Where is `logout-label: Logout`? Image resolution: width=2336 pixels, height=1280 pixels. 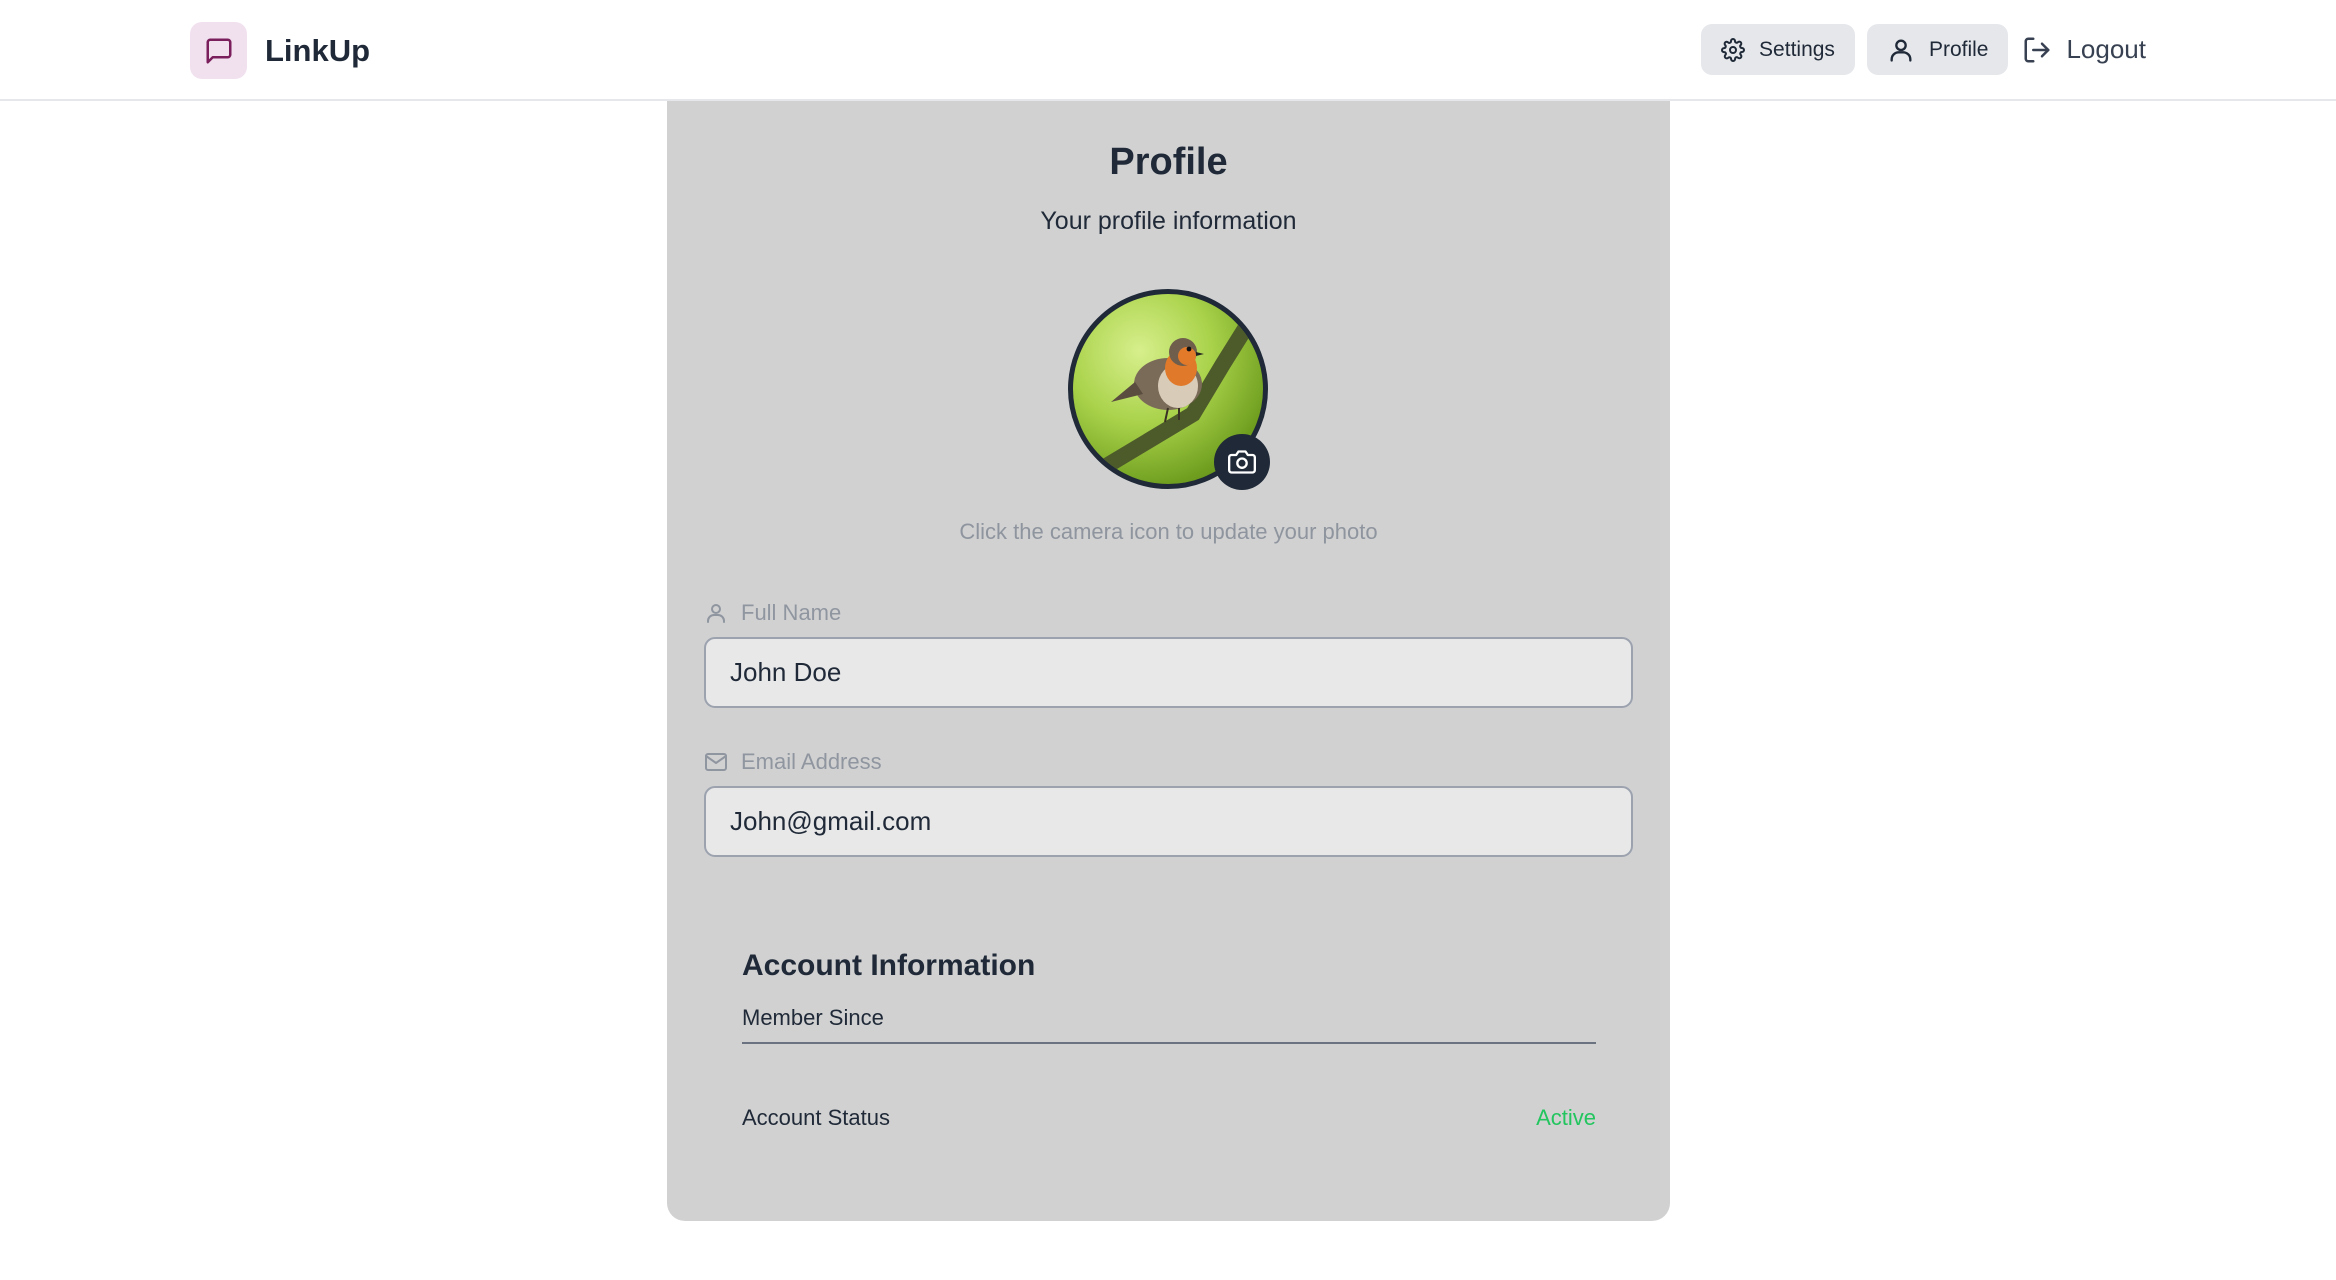
logout-label: Logout is located at coordinates (2106, 49).